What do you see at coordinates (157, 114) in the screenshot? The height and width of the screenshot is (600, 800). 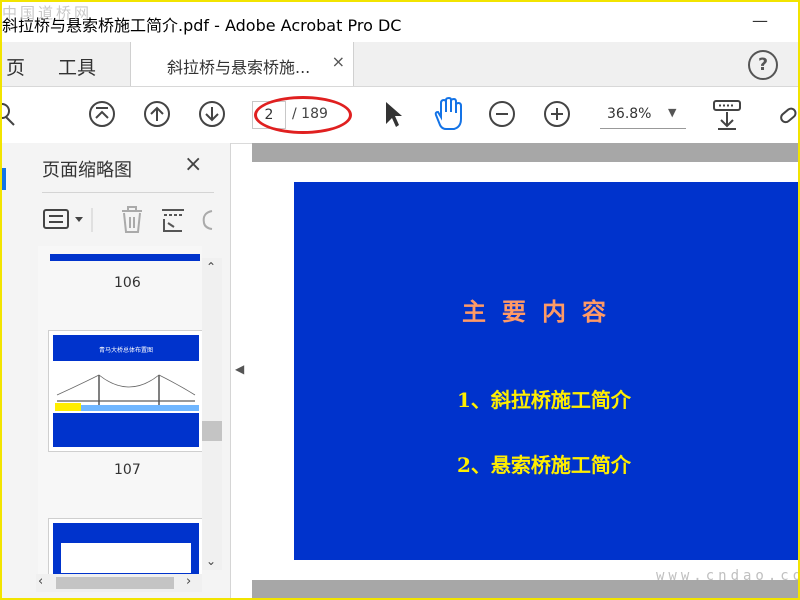 I see `previous-page-icon` at bounding box center [157, 114].